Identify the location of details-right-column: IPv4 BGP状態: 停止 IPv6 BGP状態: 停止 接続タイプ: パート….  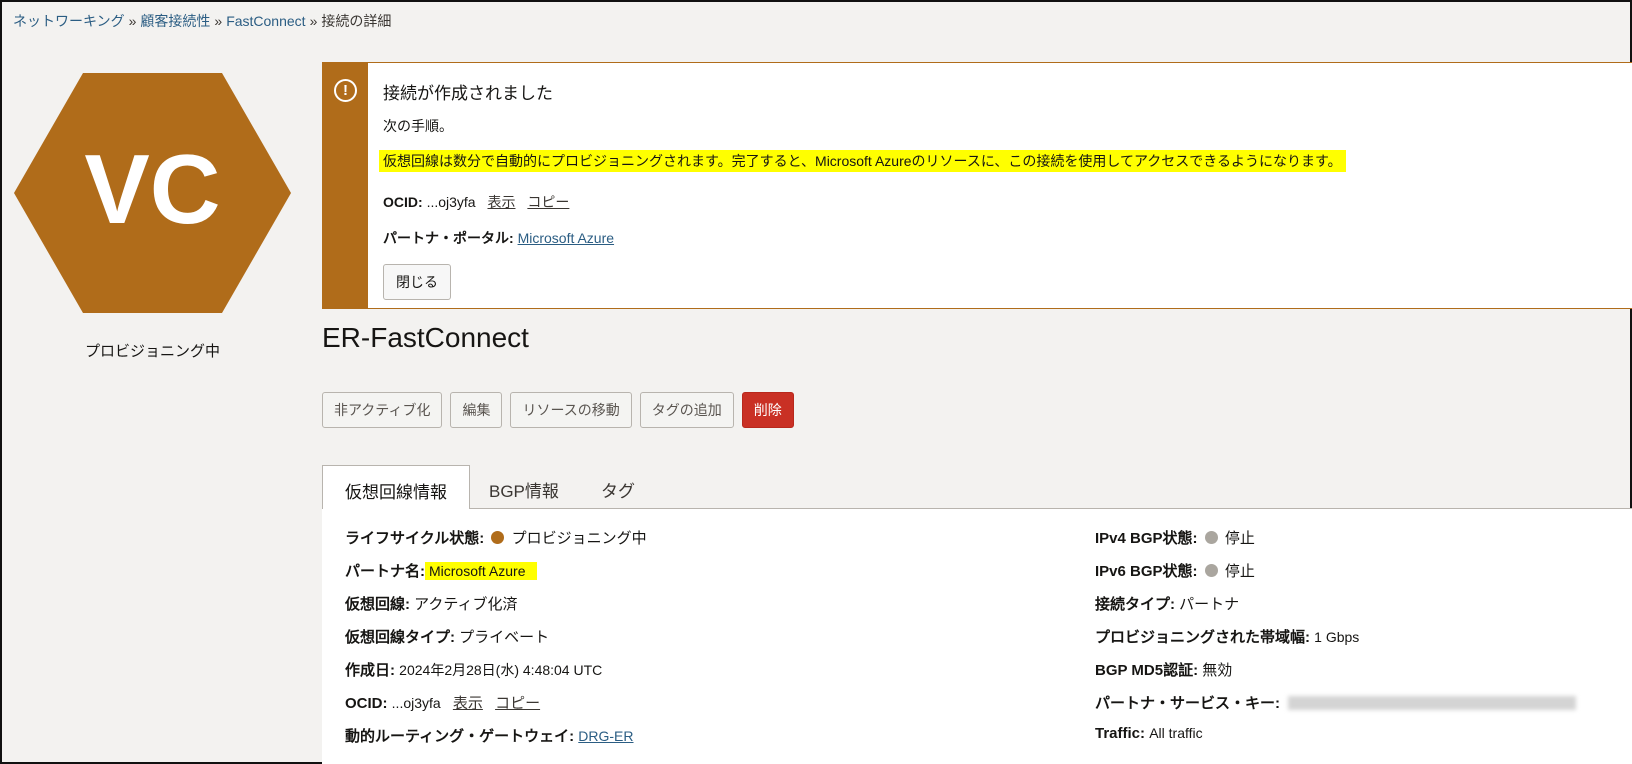
(1336, 642).